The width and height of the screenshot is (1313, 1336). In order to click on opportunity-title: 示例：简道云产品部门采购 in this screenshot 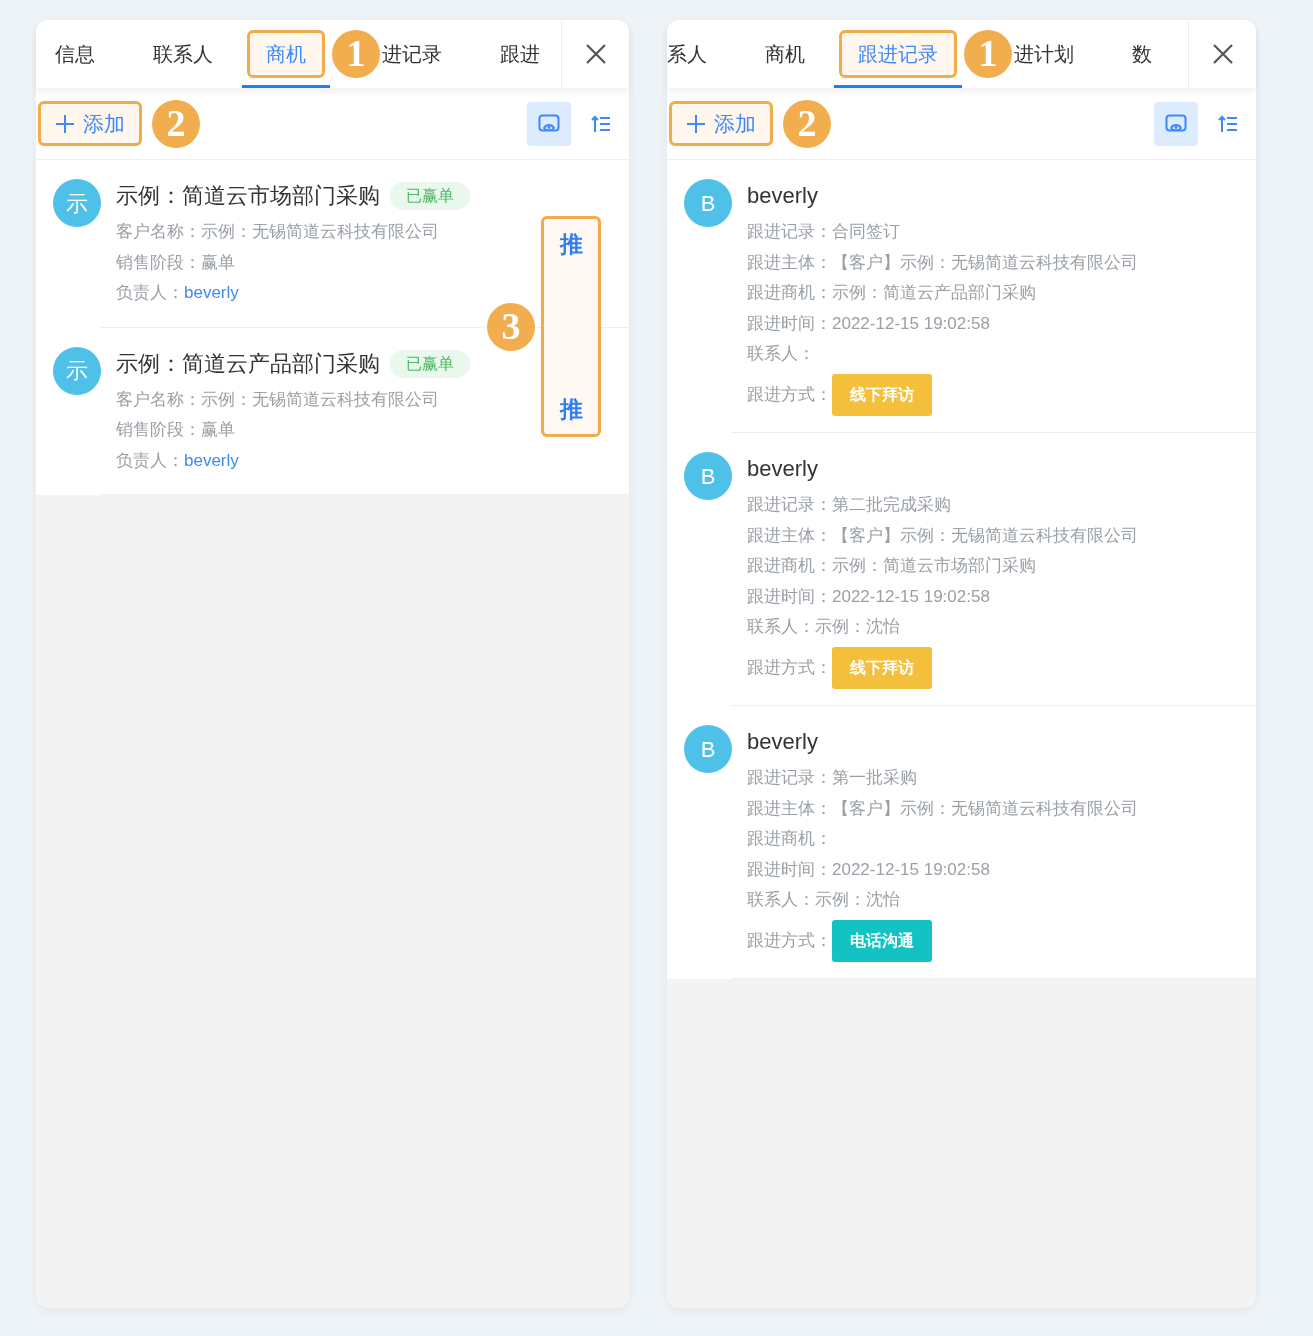, I will do `click(248, 363)`.